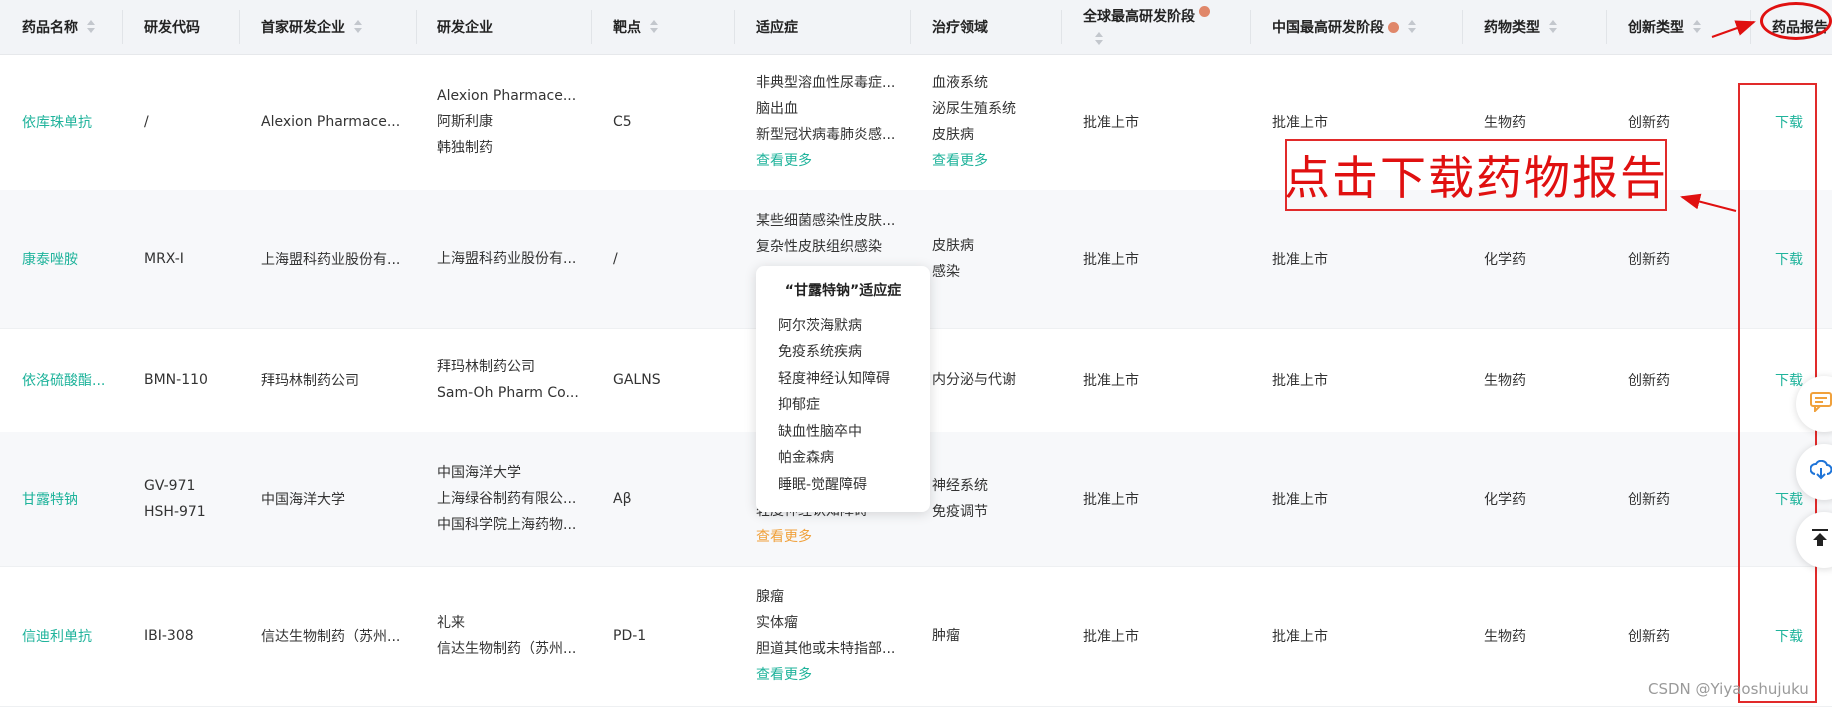  What do you see at coordinates (1708, 202) in the screenshot?
I see `arrow-to-box` at bounding box center [1708, 202].